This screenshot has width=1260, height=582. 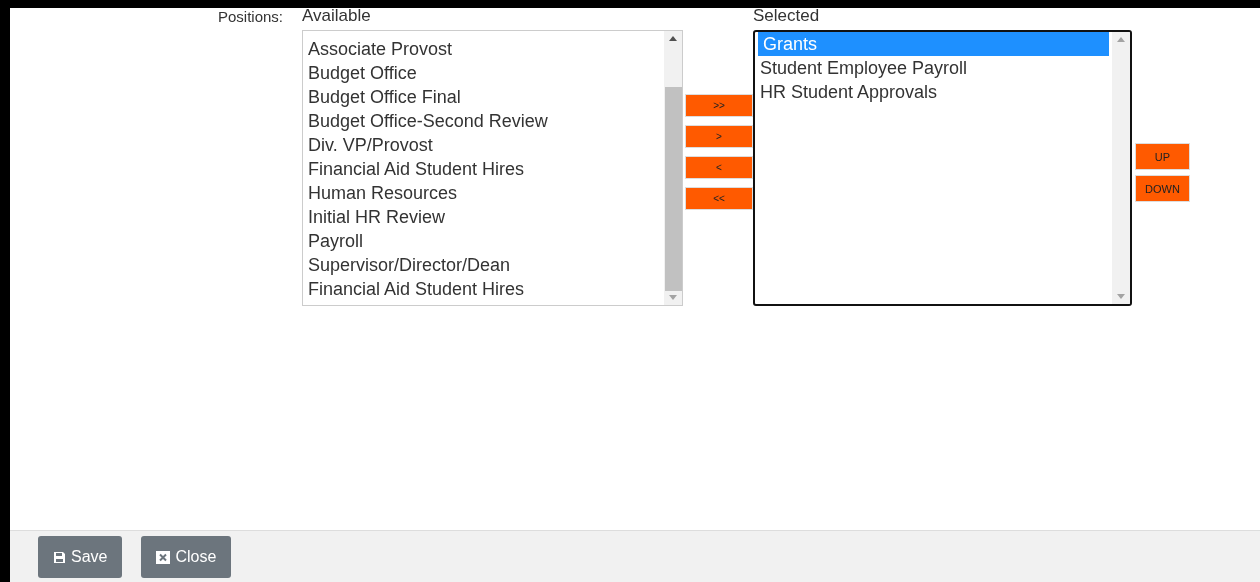 I want to click on close-icon, so click(x=163, y=557).